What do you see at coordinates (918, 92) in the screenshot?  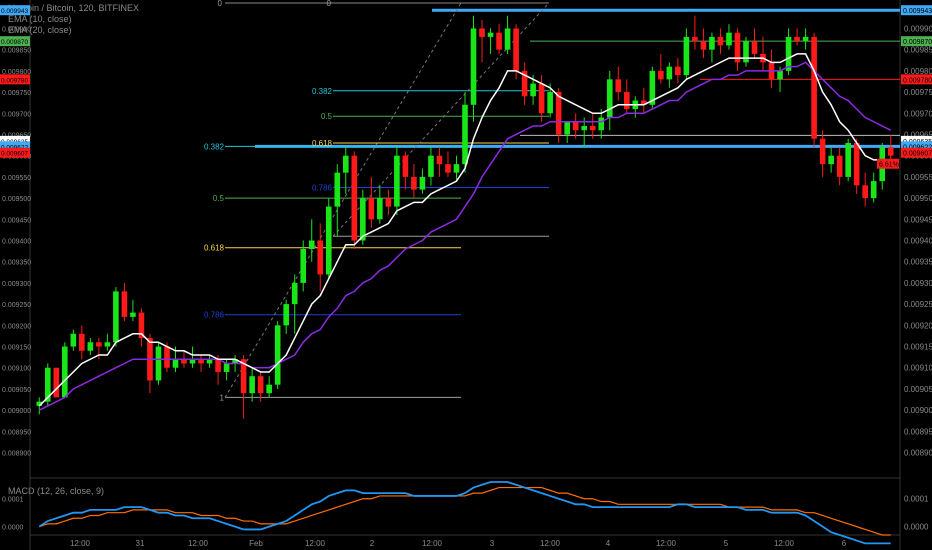 I see `y-tick-label-right: 0.009750` at bounding box center [918, 92].